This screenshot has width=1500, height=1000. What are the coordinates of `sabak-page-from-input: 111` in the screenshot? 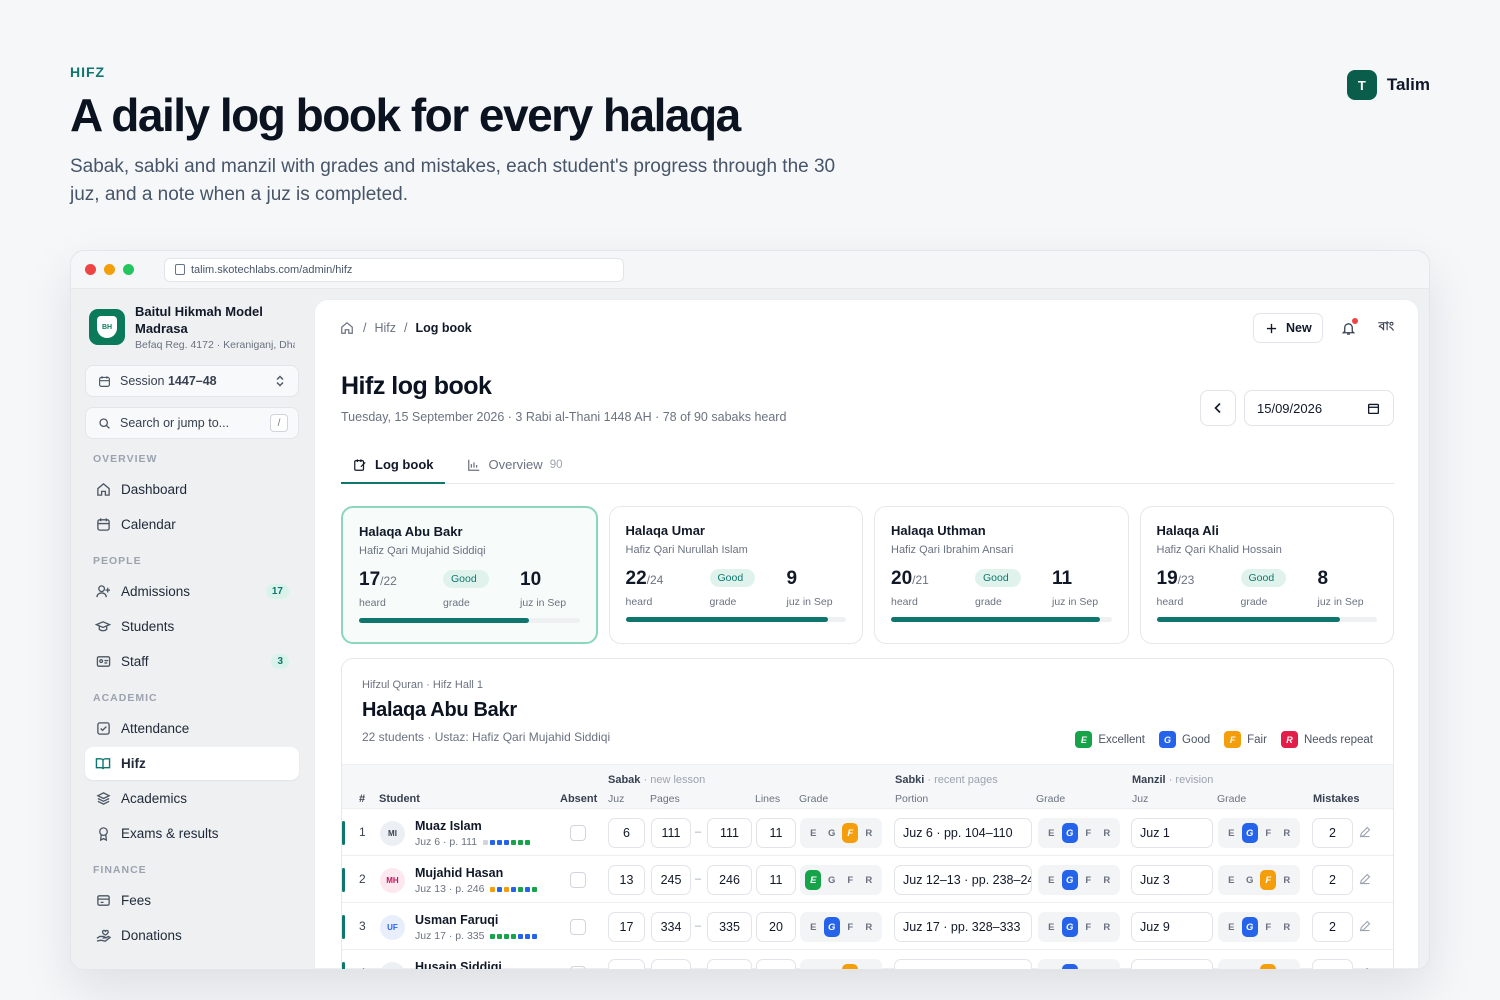 It's located at (671, 833).